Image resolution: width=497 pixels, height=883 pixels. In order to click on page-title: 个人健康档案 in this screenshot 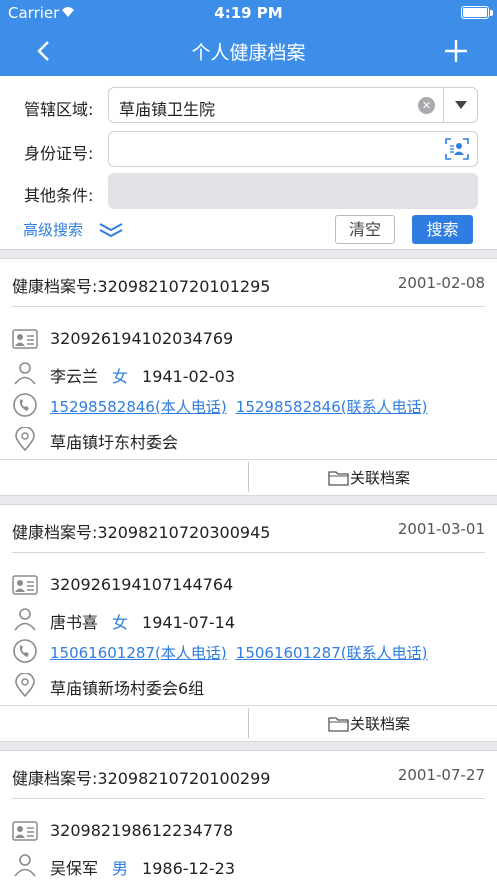, I will do `click(248, 53)`.